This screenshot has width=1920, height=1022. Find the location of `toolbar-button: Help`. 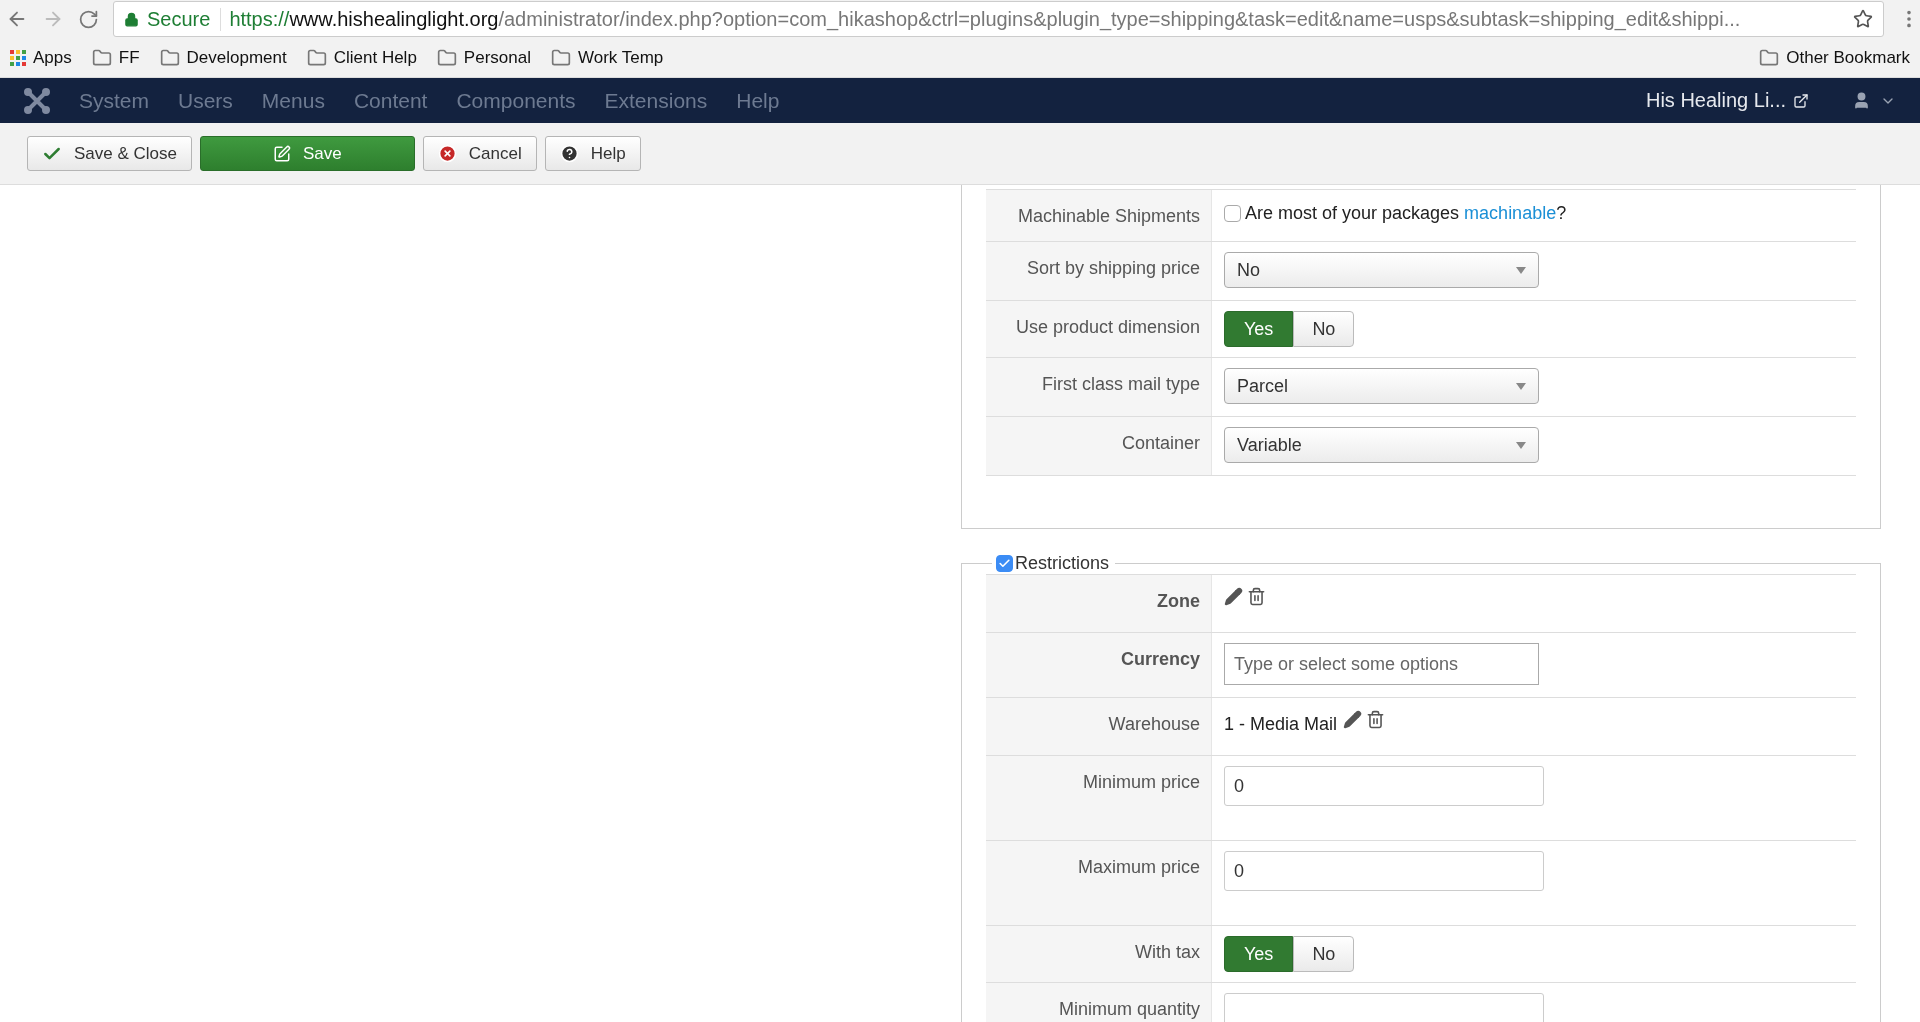

toolbar-button: Help is located at coordinates (592, 153).